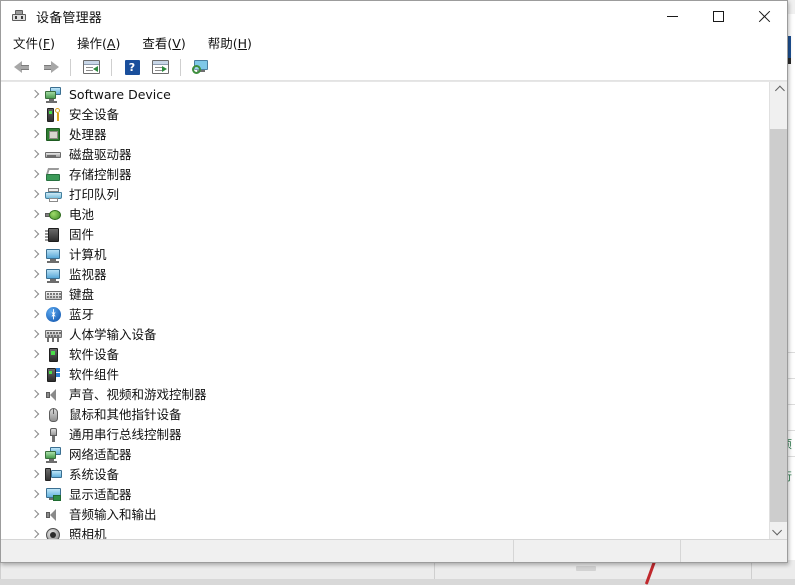  I want to click on tree-item-processor: 处理器, so click(385, 135).